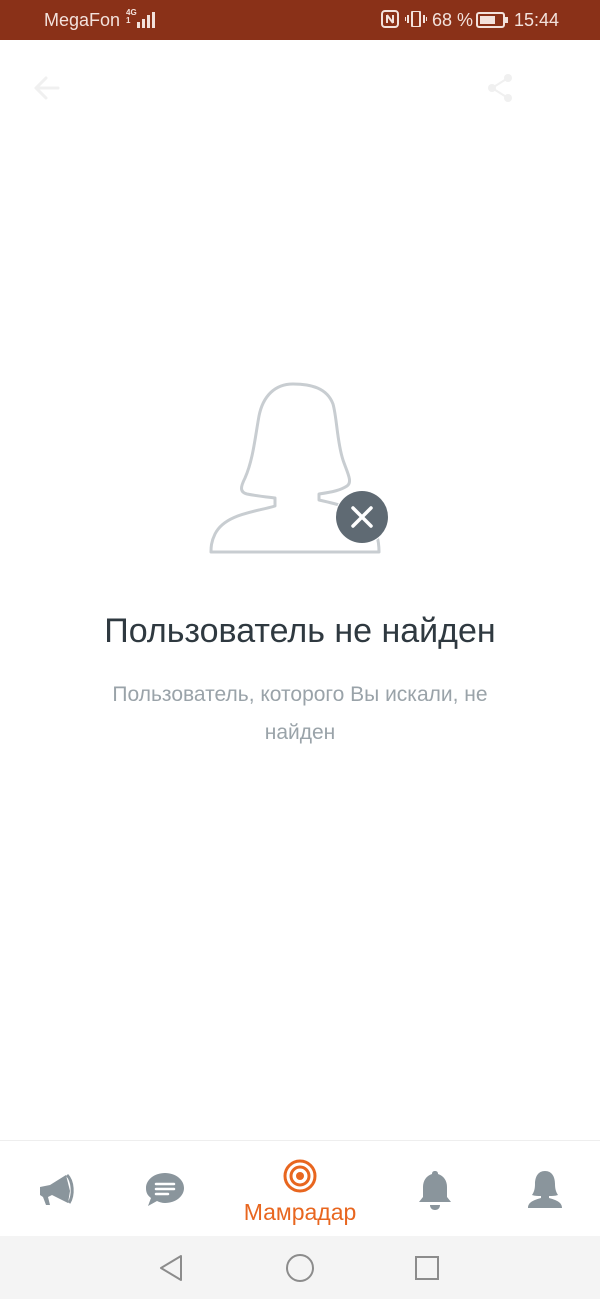 The height and width of the screenshot is (1299, 600). I want to click on share-button, so click(500, 88).